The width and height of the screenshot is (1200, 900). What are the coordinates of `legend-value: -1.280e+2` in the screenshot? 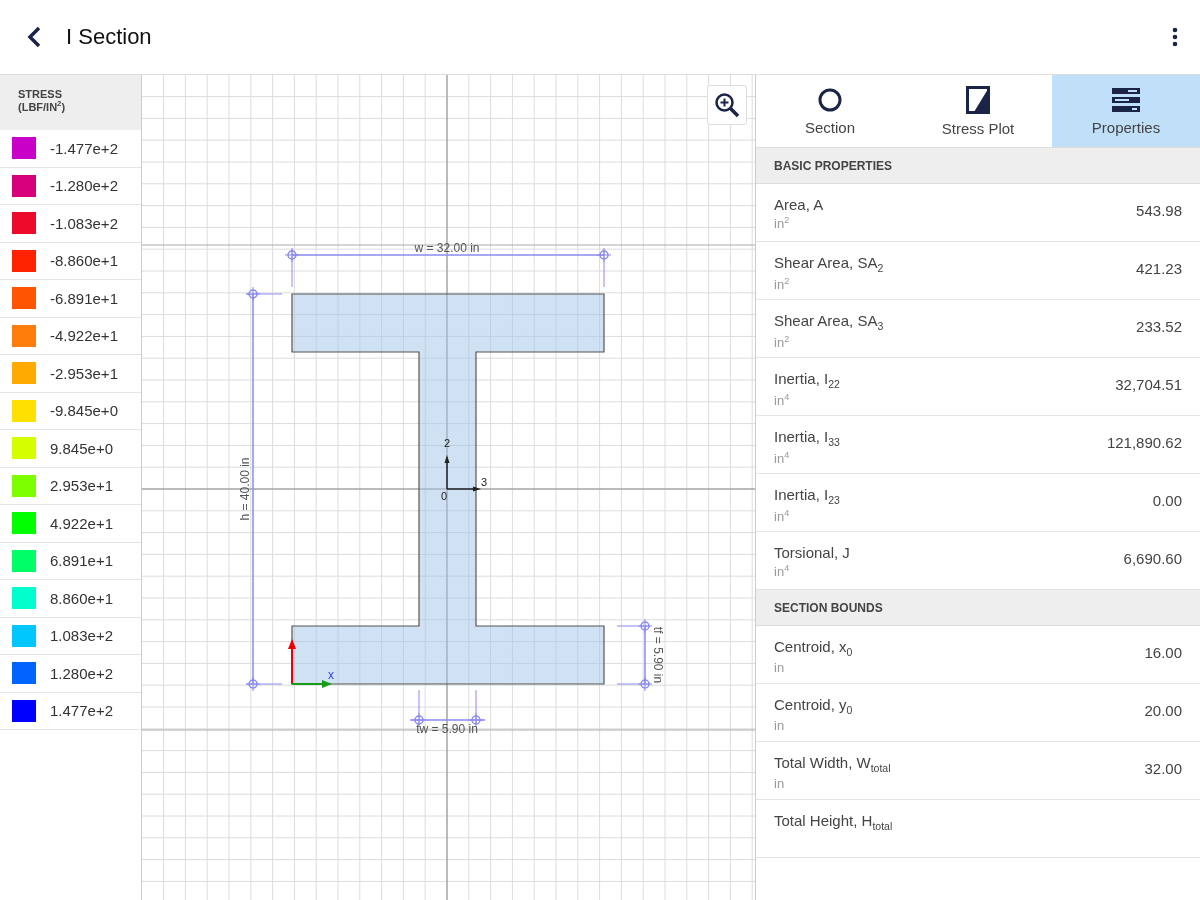 It's located at (84, 186).